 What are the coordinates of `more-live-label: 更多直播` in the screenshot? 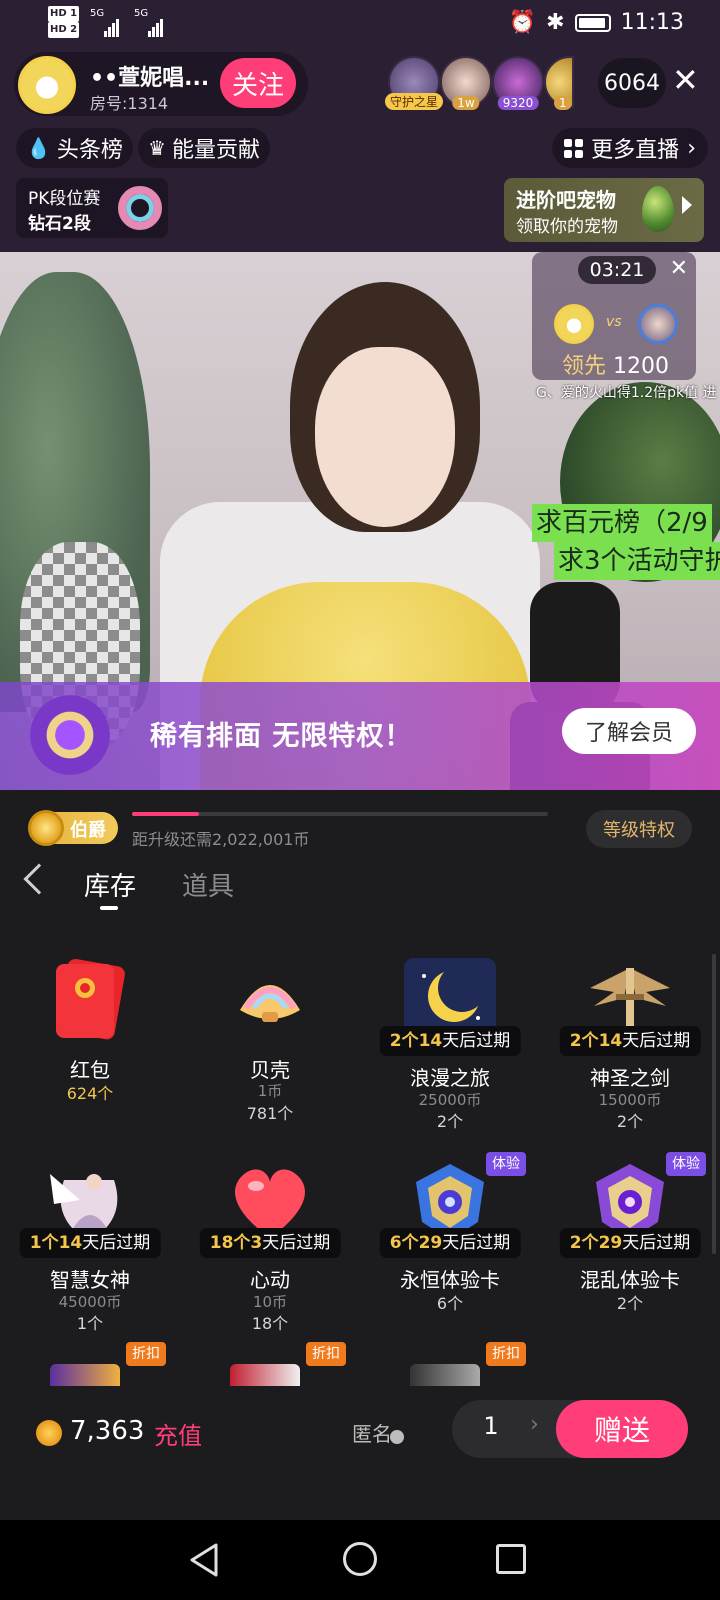 It's located at (635, 150).